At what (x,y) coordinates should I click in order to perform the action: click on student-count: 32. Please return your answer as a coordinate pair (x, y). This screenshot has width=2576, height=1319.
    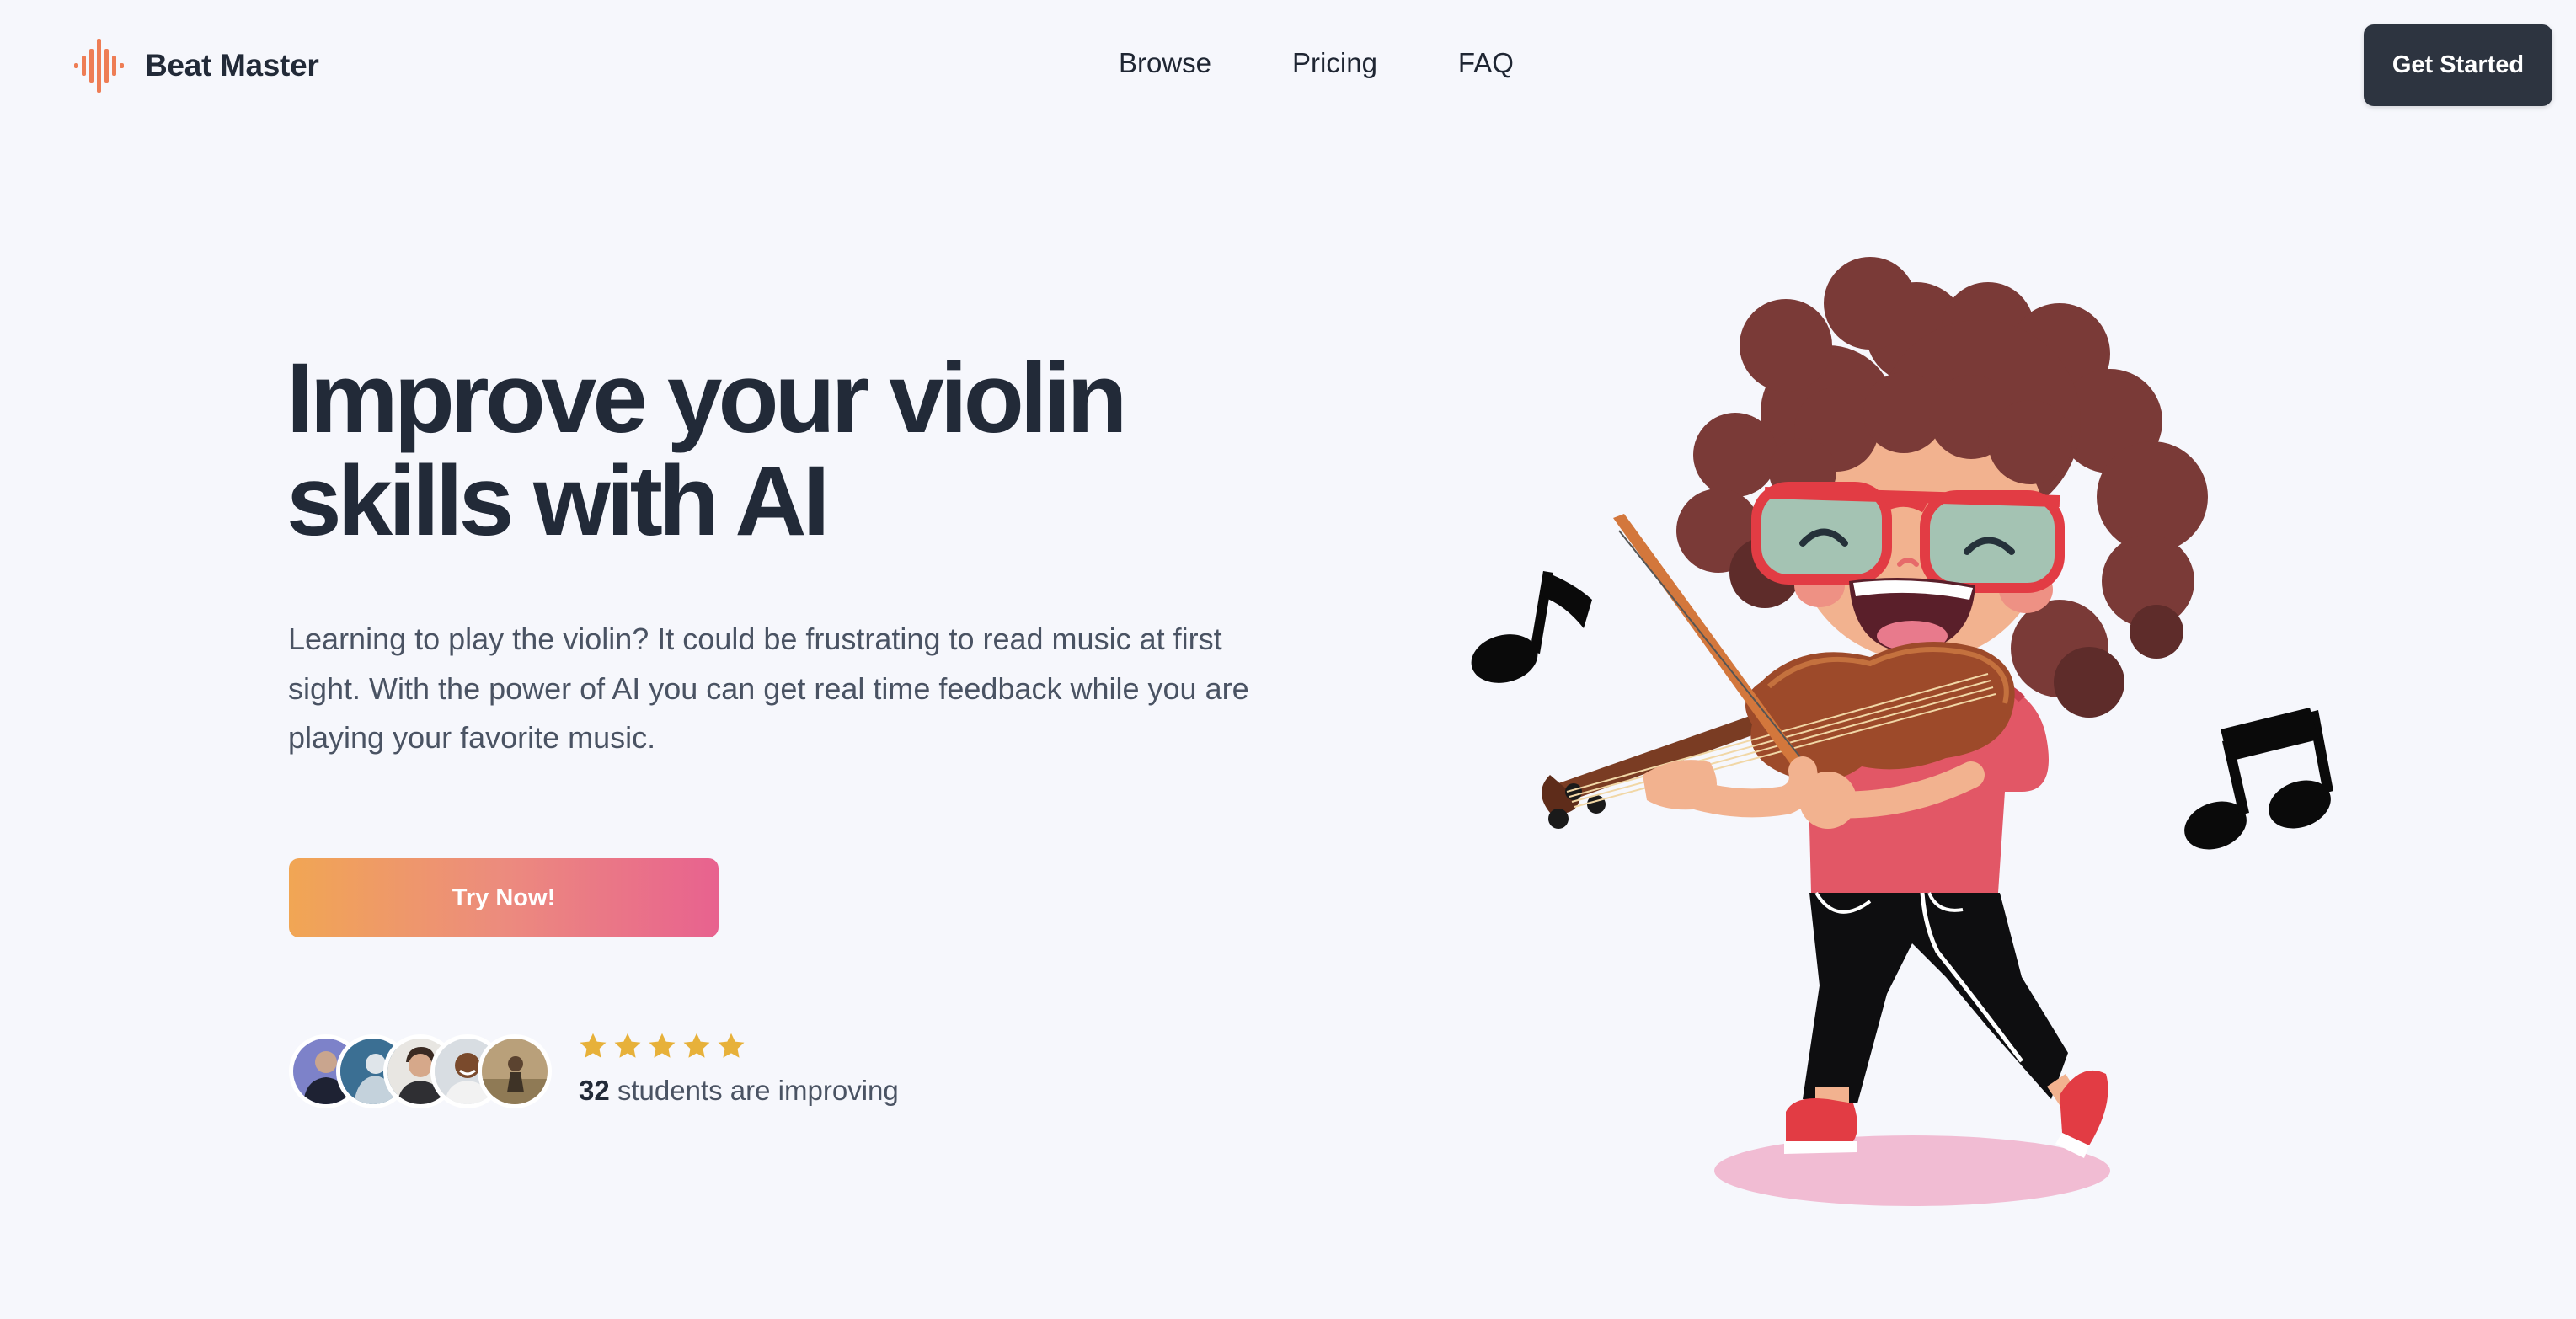
    Looking at the image, I should click on (594, 1090).